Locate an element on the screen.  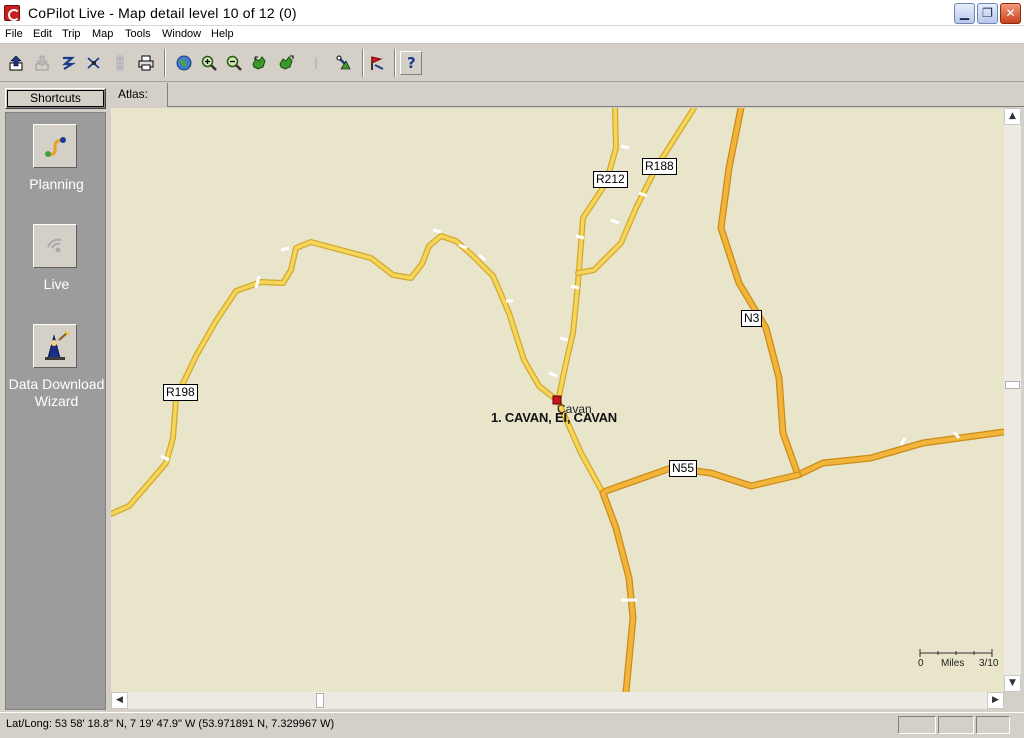
menu-trip: Trip is located at coordinates (71, 34).